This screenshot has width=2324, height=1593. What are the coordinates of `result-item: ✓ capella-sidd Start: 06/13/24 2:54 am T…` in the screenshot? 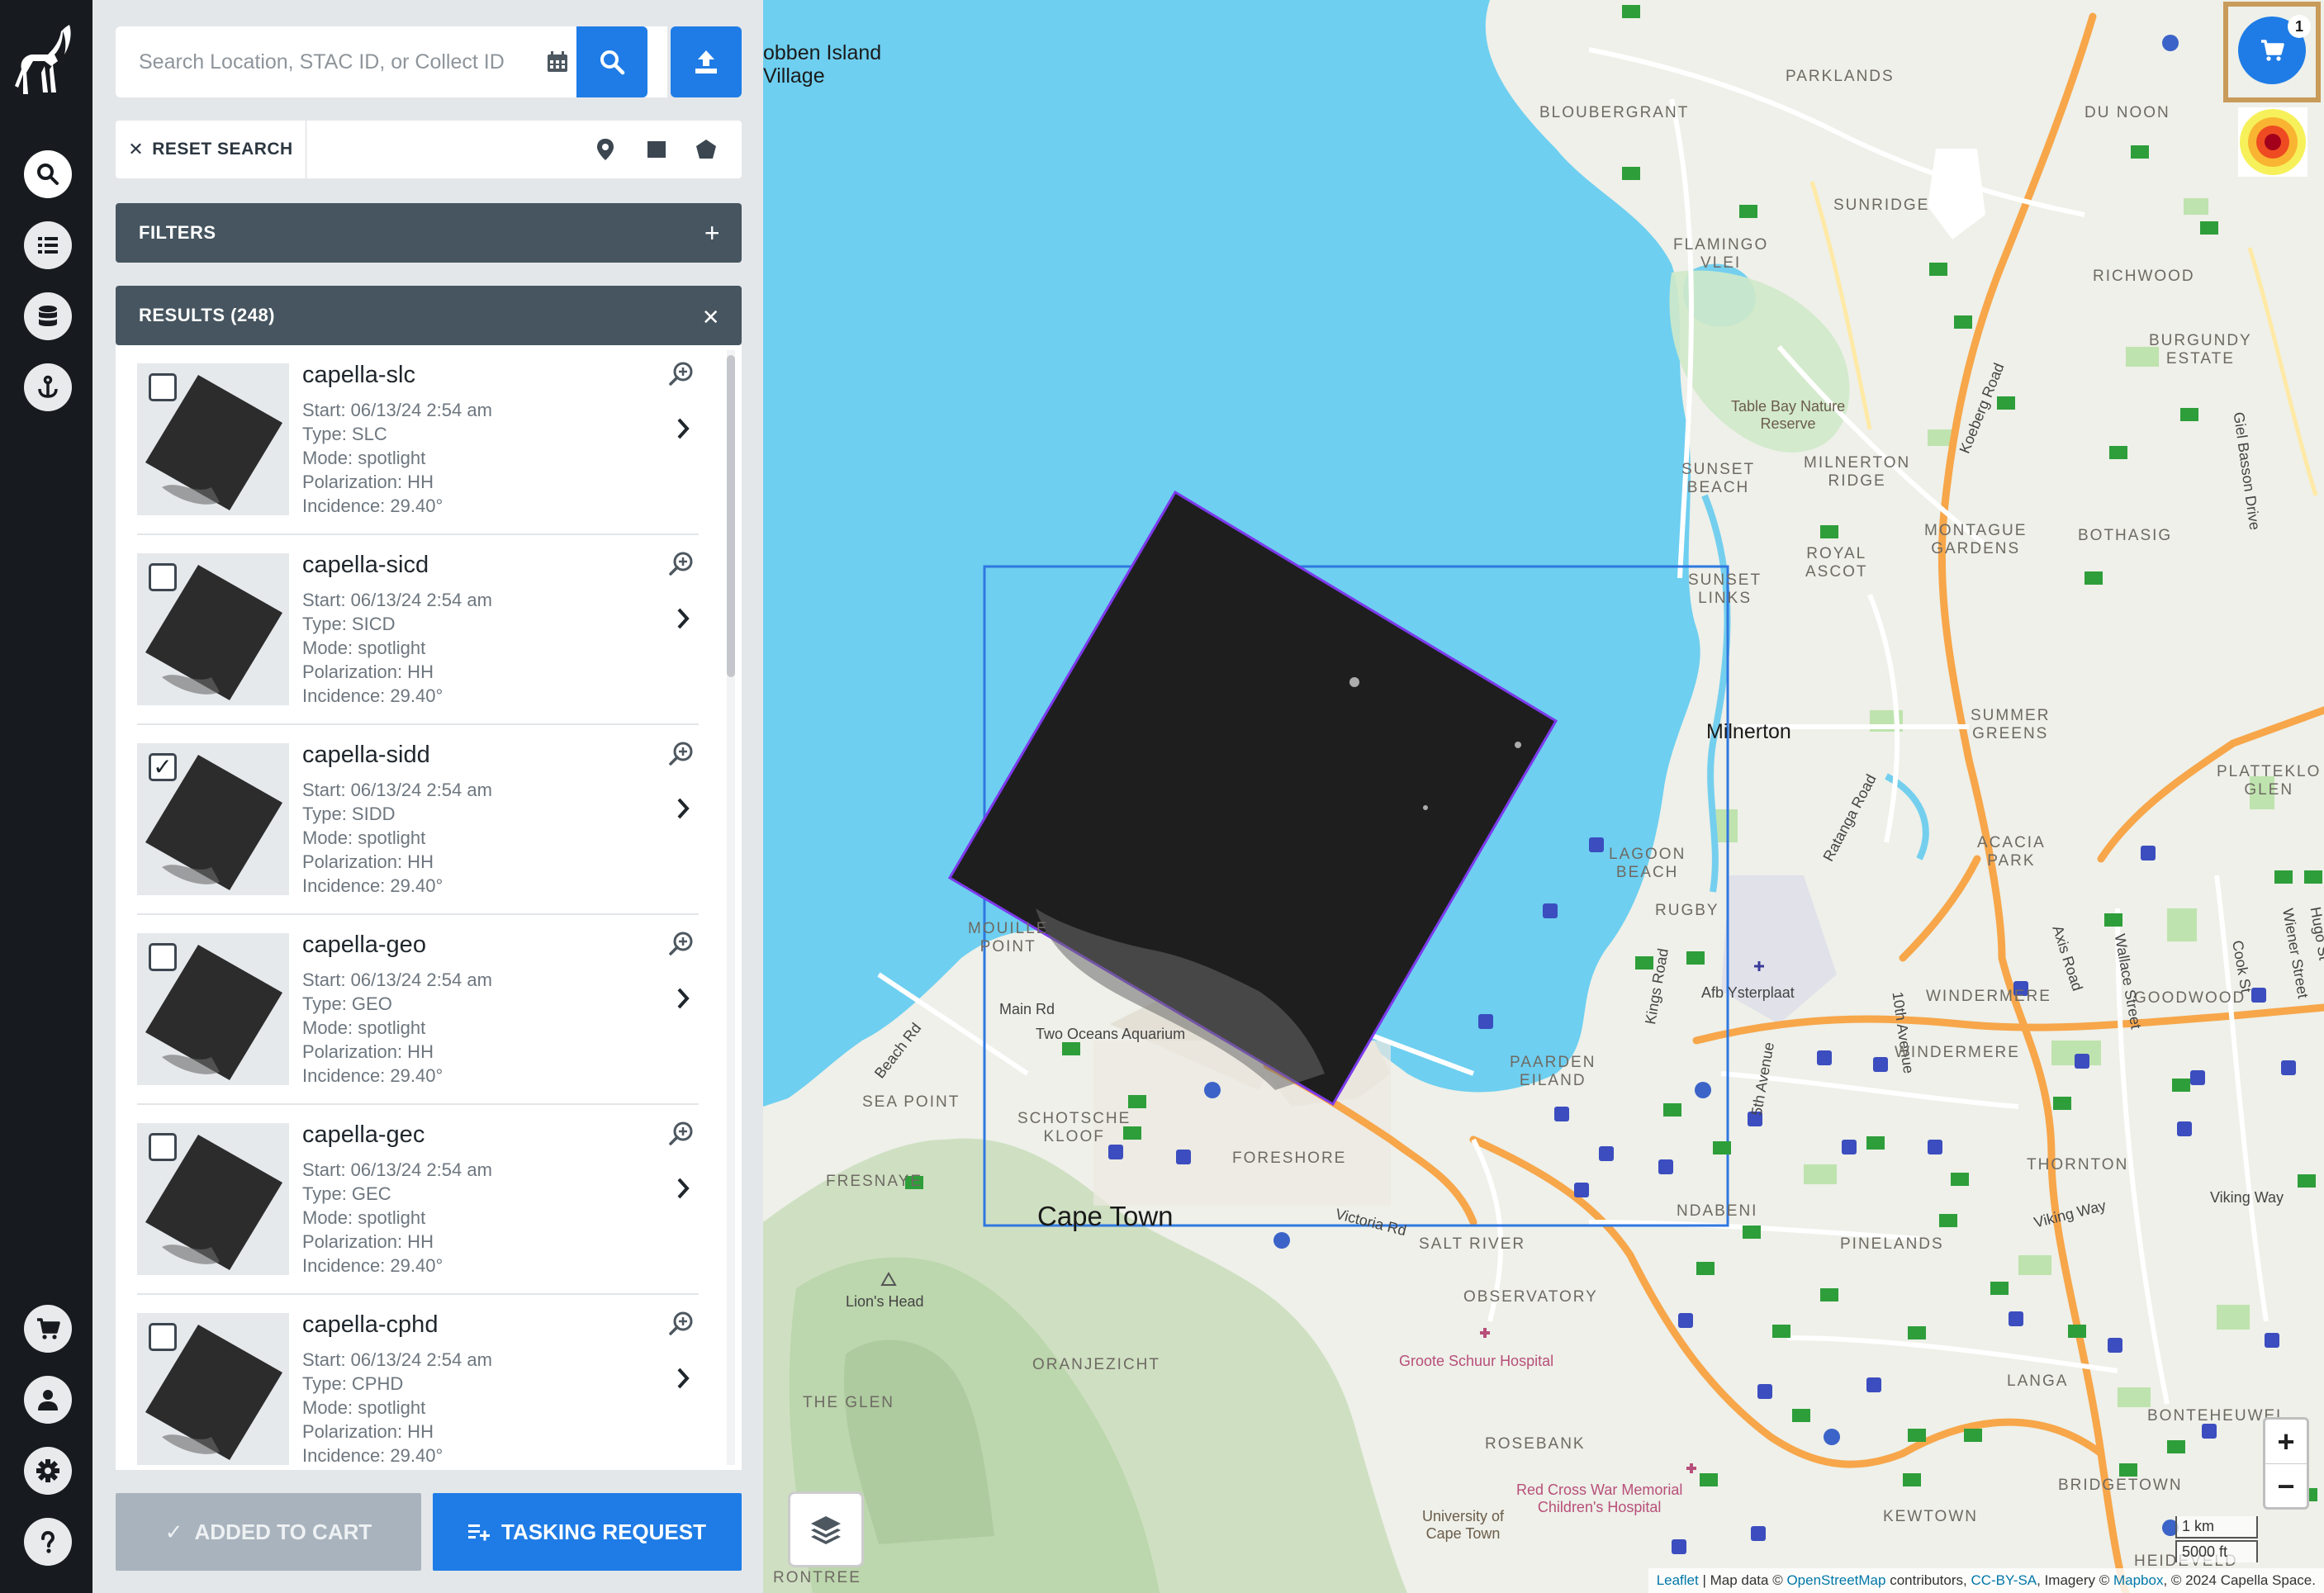 It's located at (418, 820).